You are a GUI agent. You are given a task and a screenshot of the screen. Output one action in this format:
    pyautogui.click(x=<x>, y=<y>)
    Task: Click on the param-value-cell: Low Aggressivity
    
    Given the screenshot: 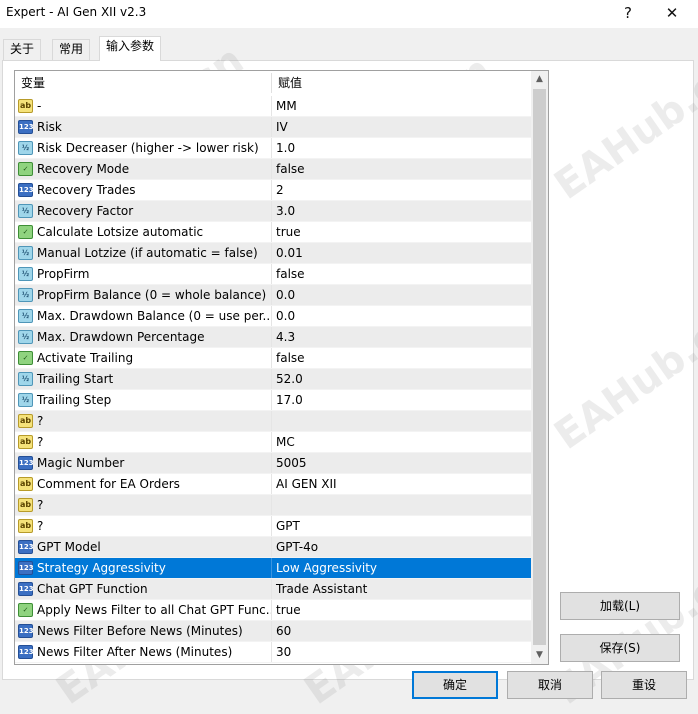 What is the action you would take?
    pyautogui.click(x=401, y=568)
    